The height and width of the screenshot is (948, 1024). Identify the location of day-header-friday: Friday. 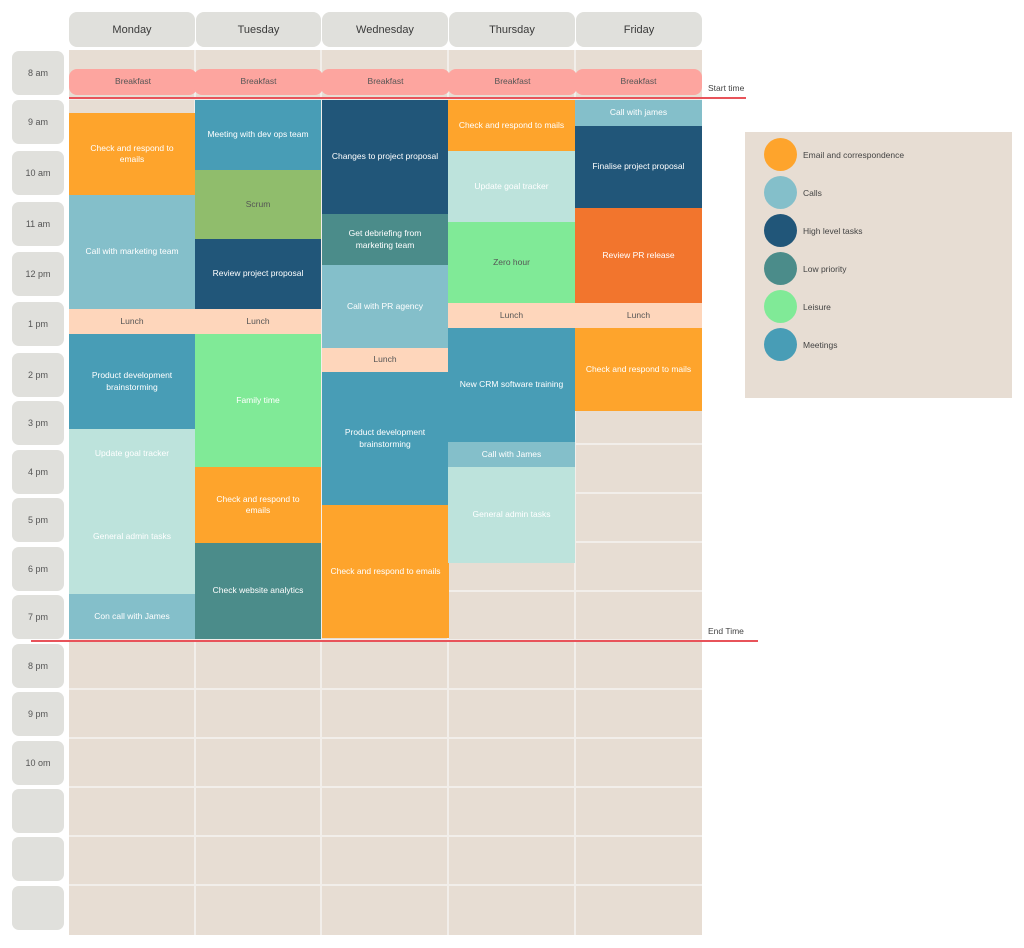
(639, 29).